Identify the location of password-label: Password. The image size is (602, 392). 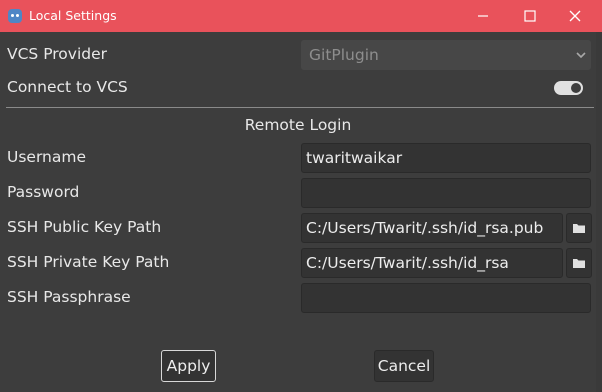
(43, 192).